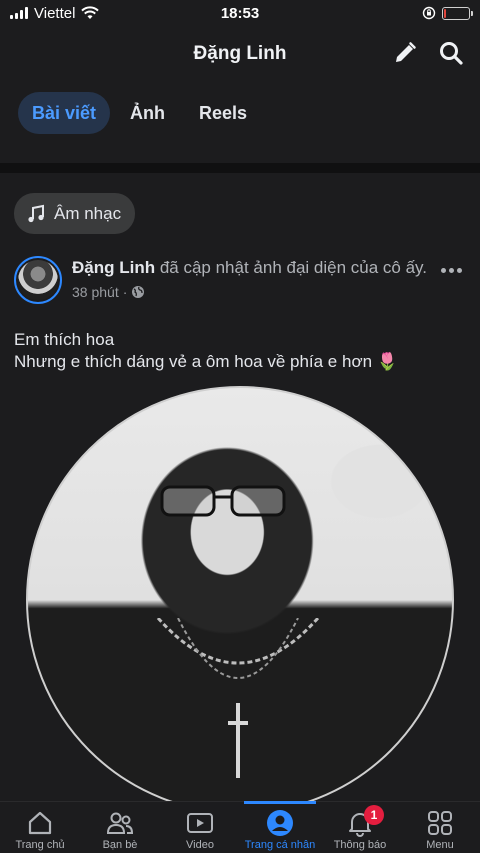 This screenshot has height=853, width=480. I want to click on nav-video: Video, so click(200, 827).